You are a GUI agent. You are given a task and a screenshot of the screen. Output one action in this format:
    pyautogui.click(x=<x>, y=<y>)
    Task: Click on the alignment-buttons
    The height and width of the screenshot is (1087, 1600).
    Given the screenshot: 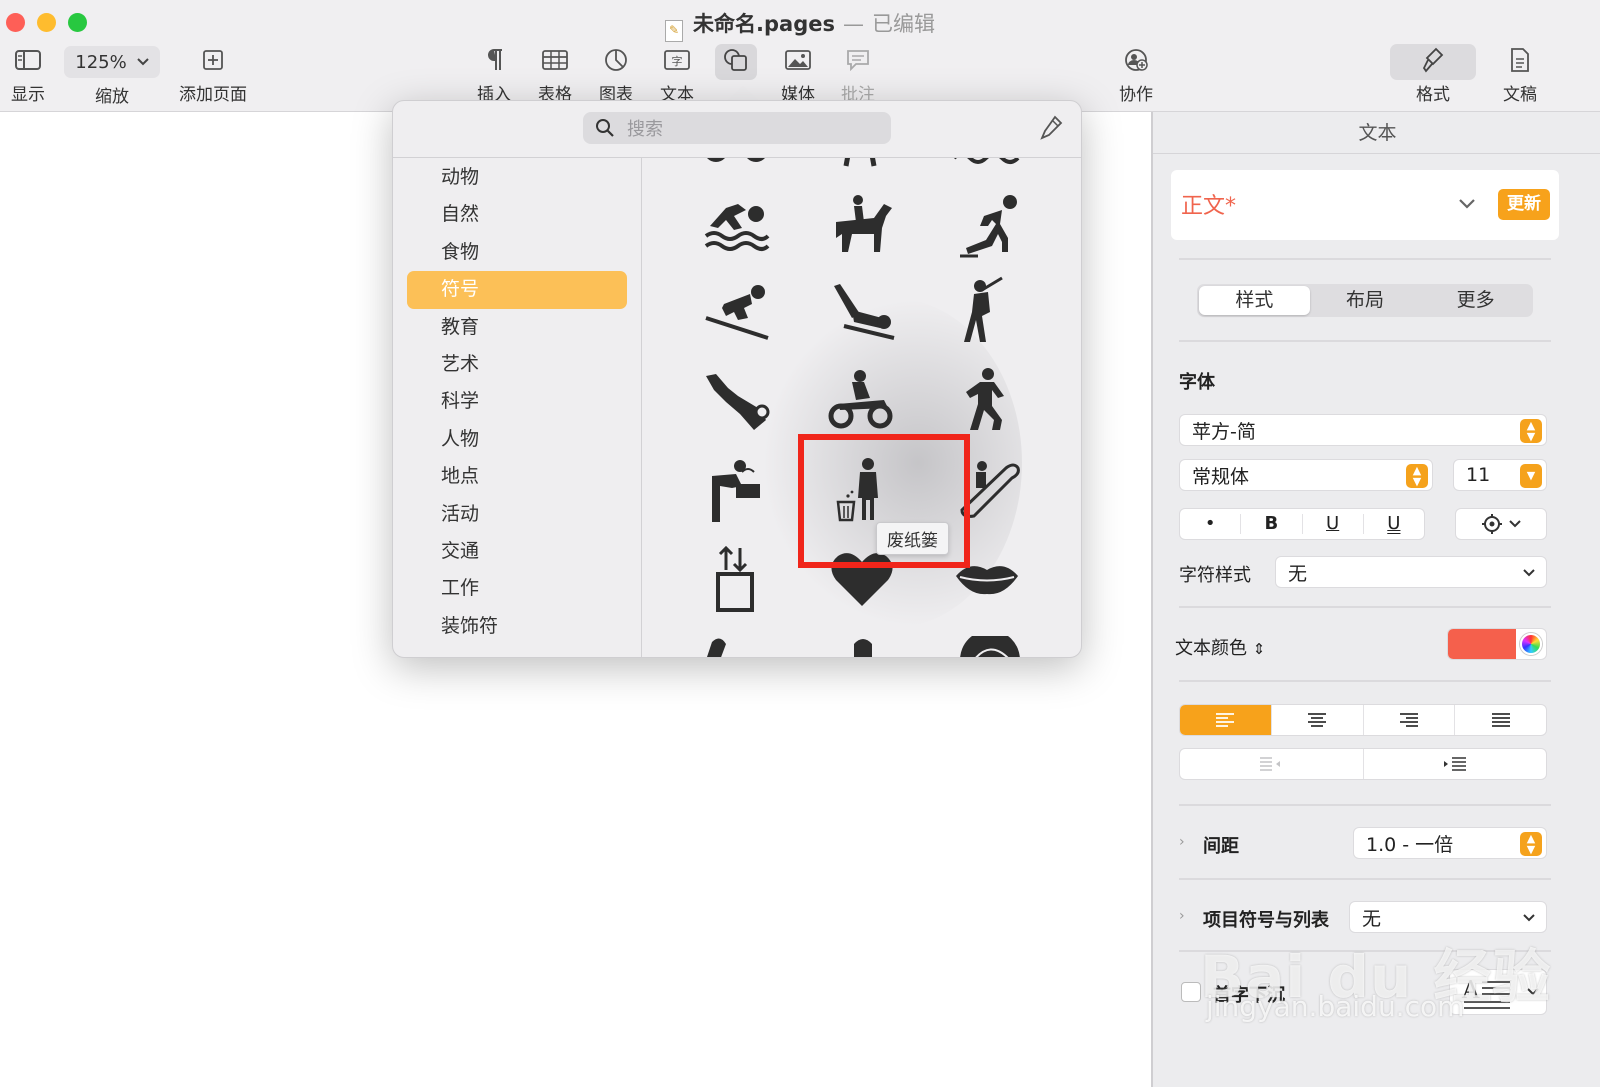 What is the action you would take?
    pyautogui.click(x=1363, y=720)
    